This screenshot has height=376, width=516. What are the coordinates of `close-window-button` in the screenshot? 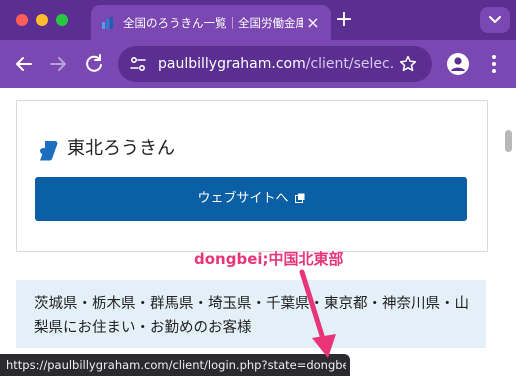 It's located at (22, 20).